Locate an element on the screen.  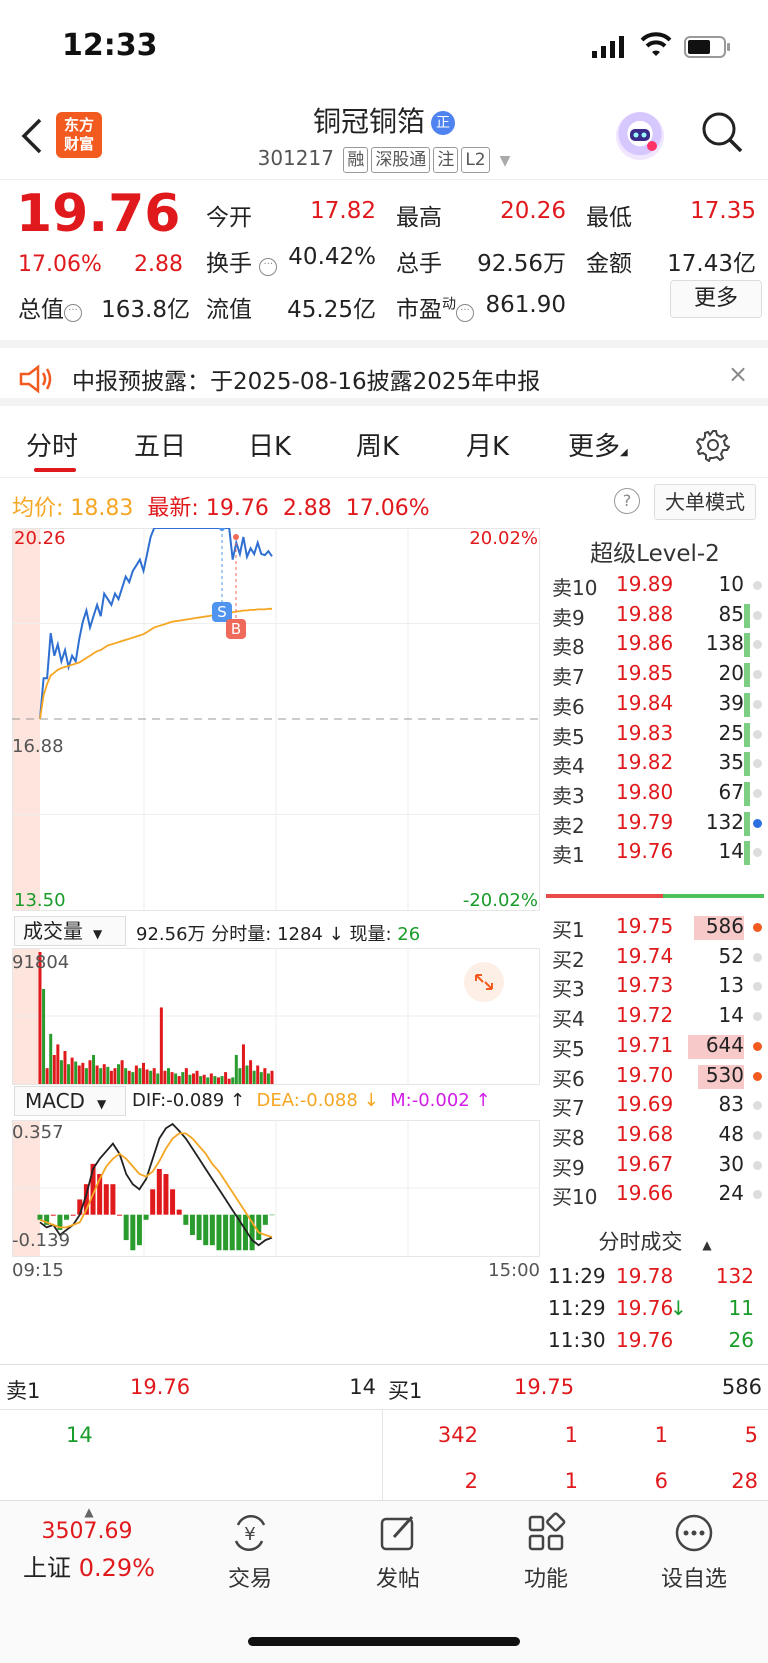
bid-row: 买4 19.72 14 is located at coordinates (655, 1016).